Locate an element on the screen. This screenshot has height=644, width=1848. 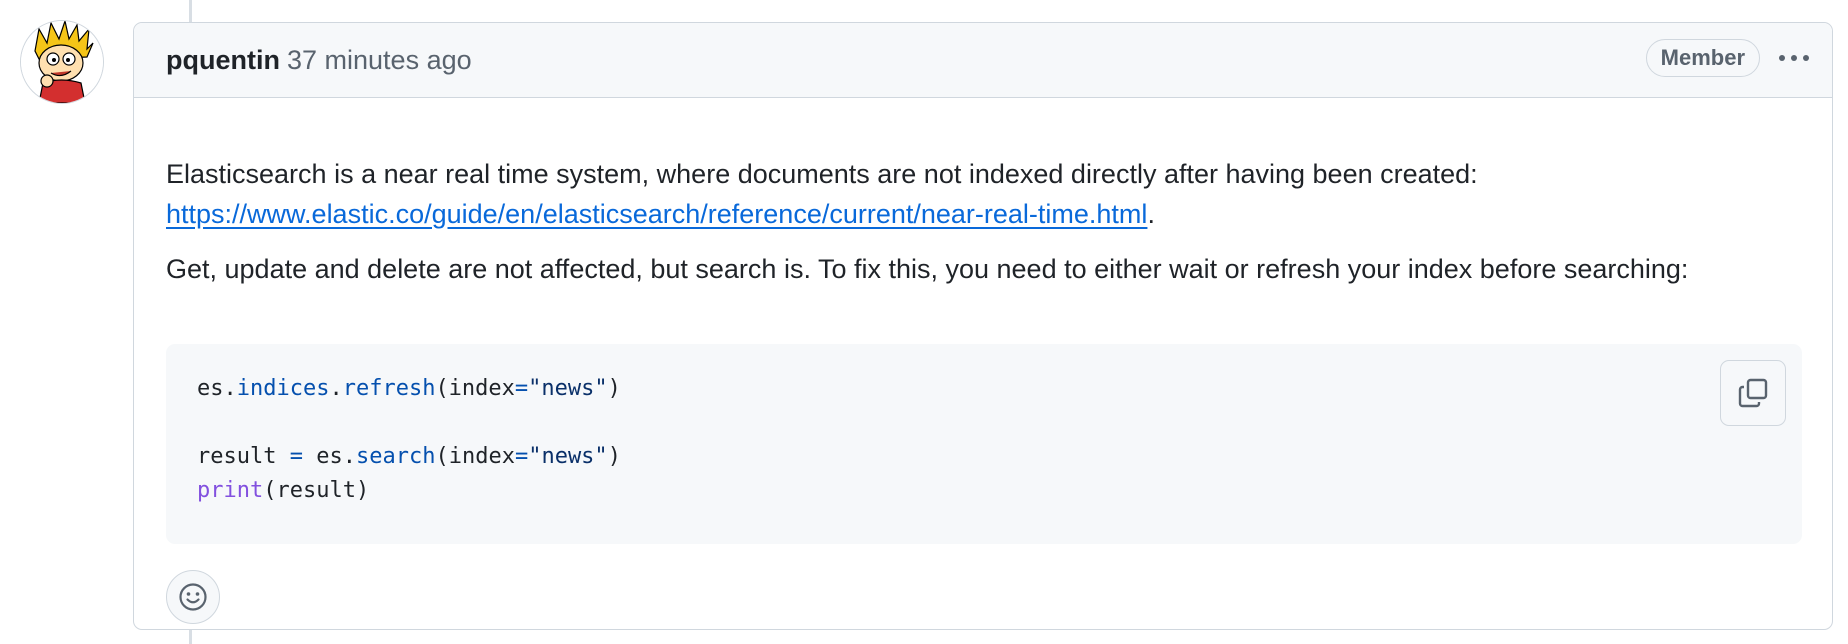
copy-icon is located at coordinates (1753, 393).